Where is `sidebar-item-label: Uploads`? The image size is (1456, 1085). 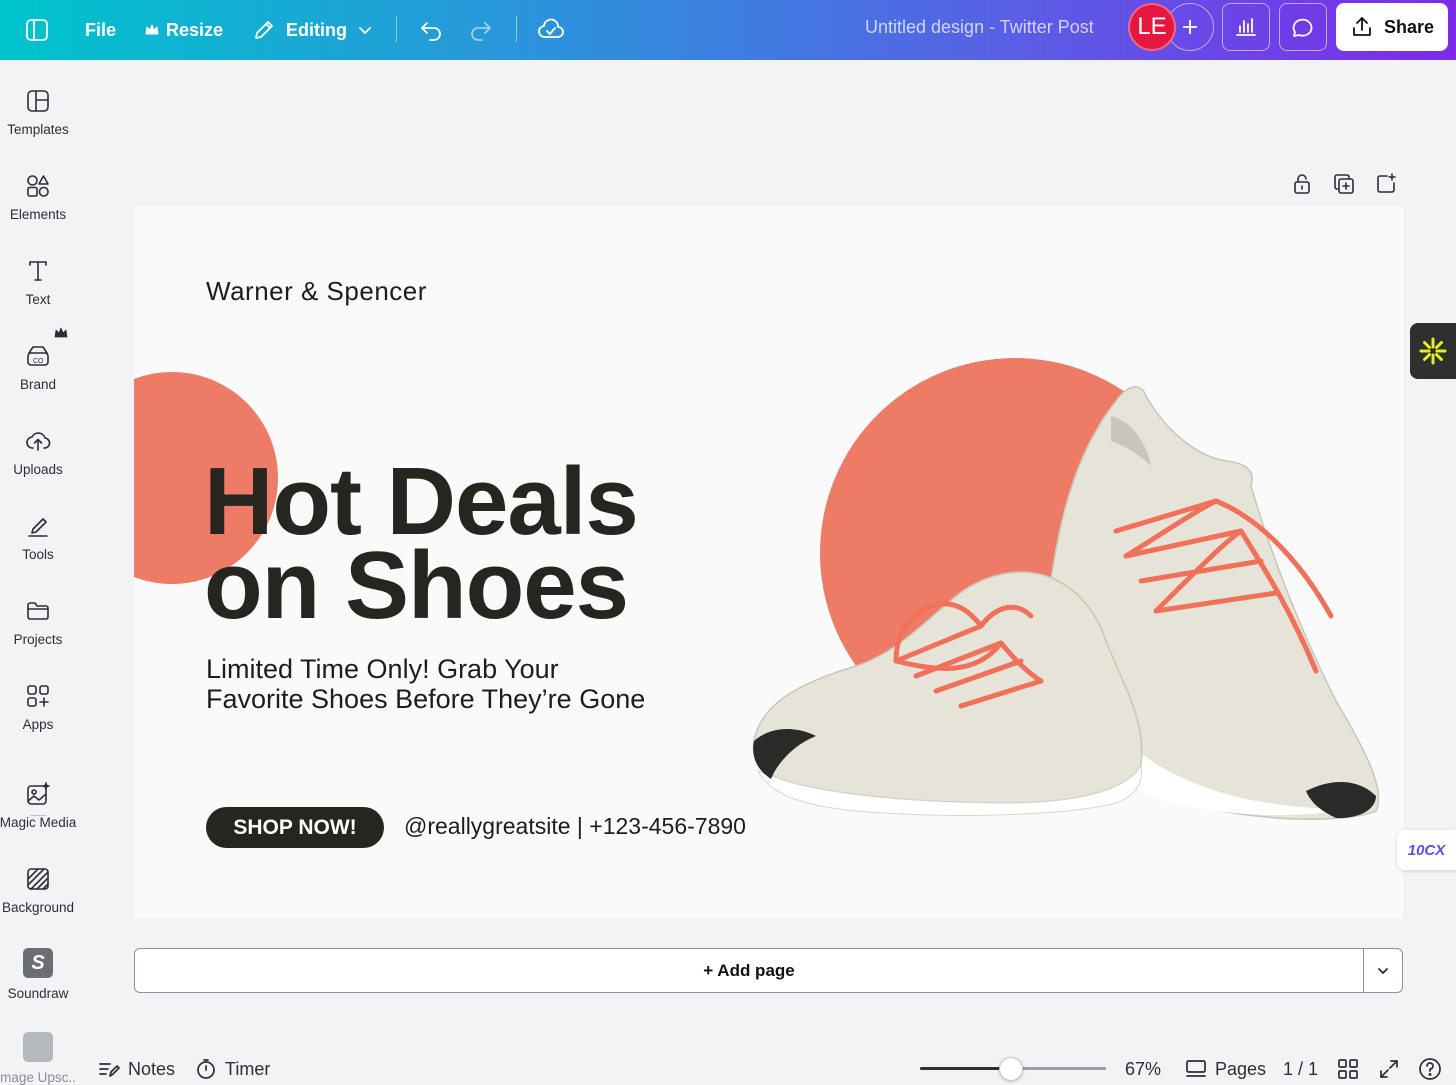
sidebar-item-label: Uploads is located at coordinates (38, 469).